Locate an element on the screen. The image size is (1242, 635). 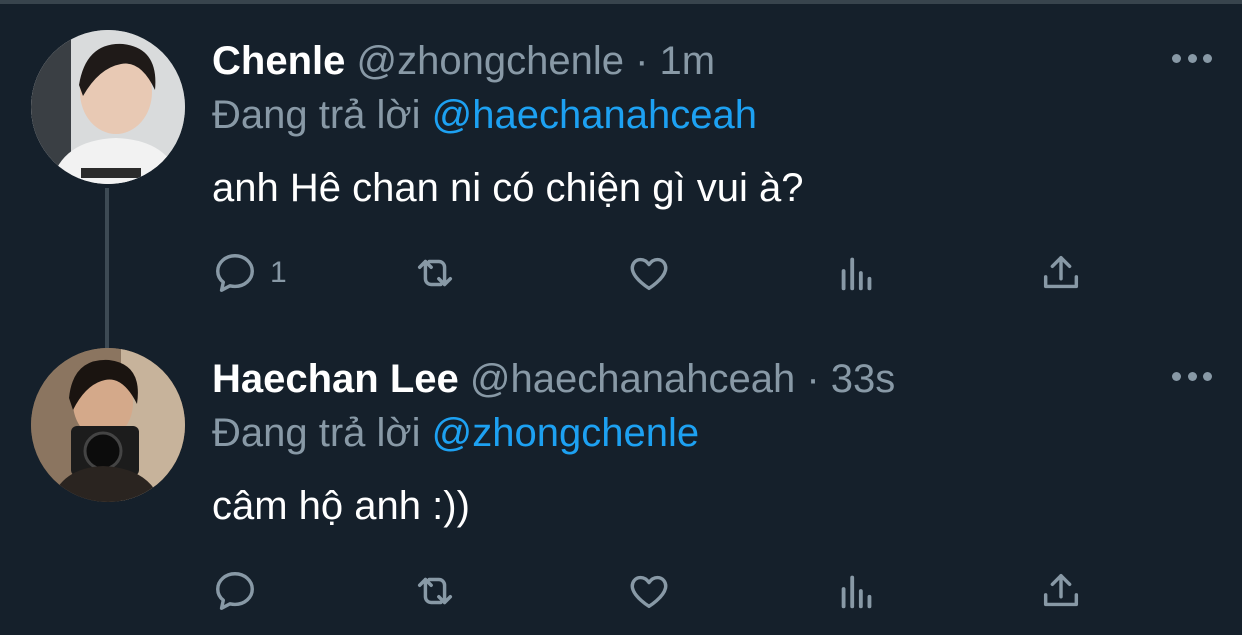
replying-to: Đang trả lời @zhongchenle is located at coordinates (455, 433).